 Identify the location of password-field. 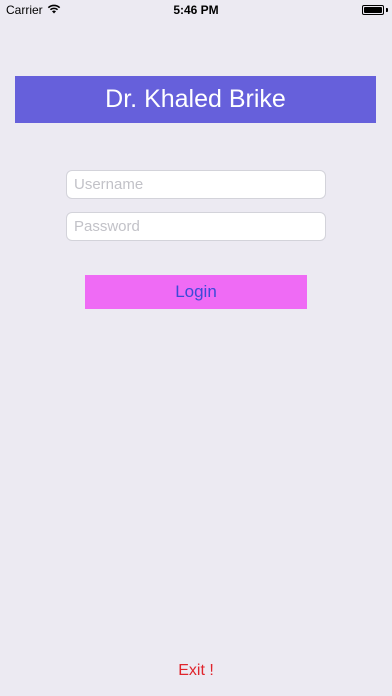
(196, 226).